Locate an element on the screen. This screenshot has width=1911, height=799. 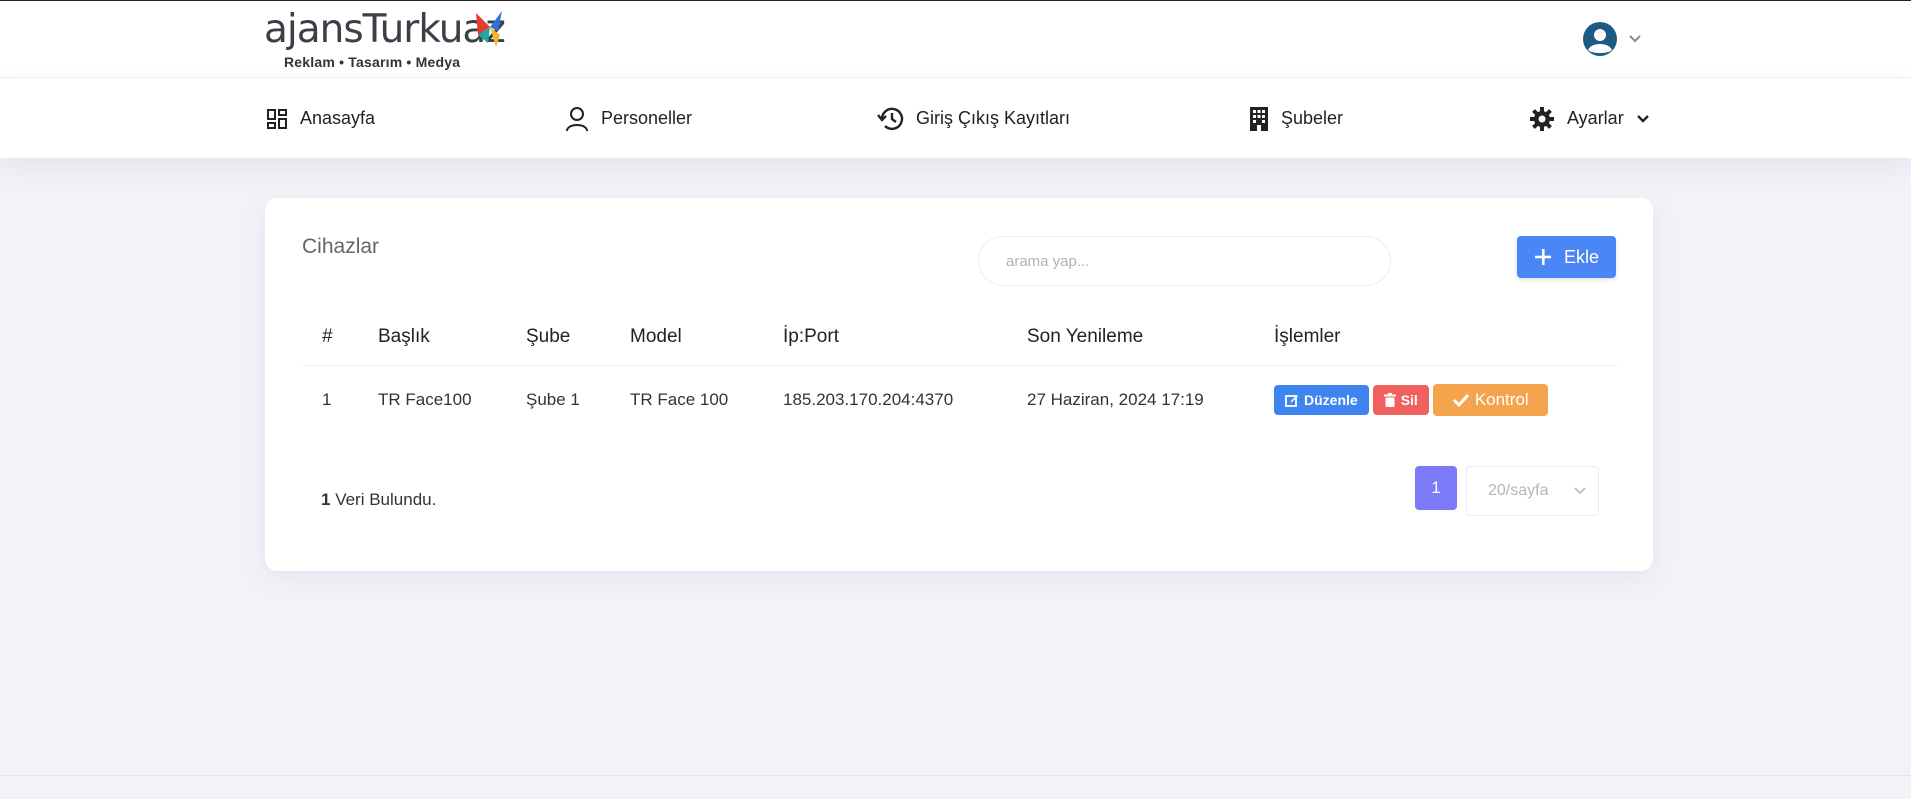
brand-logo: ajansTurkuaz Reklam • Tasarım • Medya is located at coordinates (384, 39).